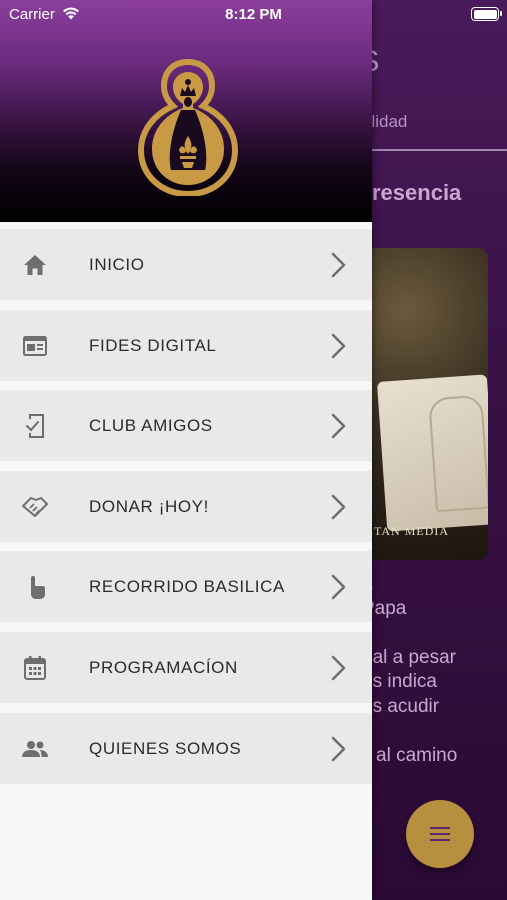 This screenshot has width=507, height=900. Describe the element at coordinates (38, 588) in the screenshot. I see `touch-icon` at that location.